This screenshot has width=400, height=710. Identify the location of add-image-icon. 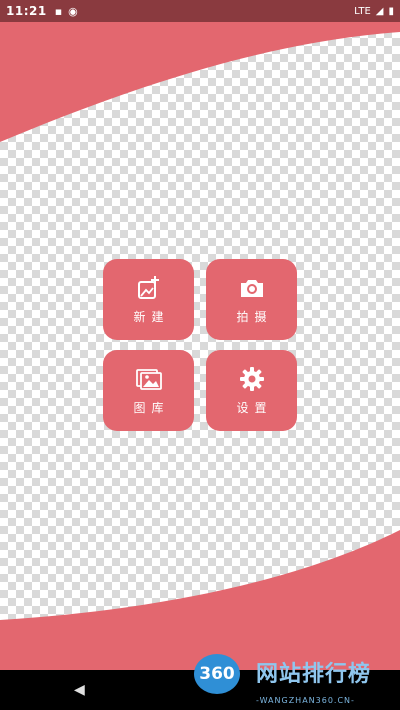
(148, 287).